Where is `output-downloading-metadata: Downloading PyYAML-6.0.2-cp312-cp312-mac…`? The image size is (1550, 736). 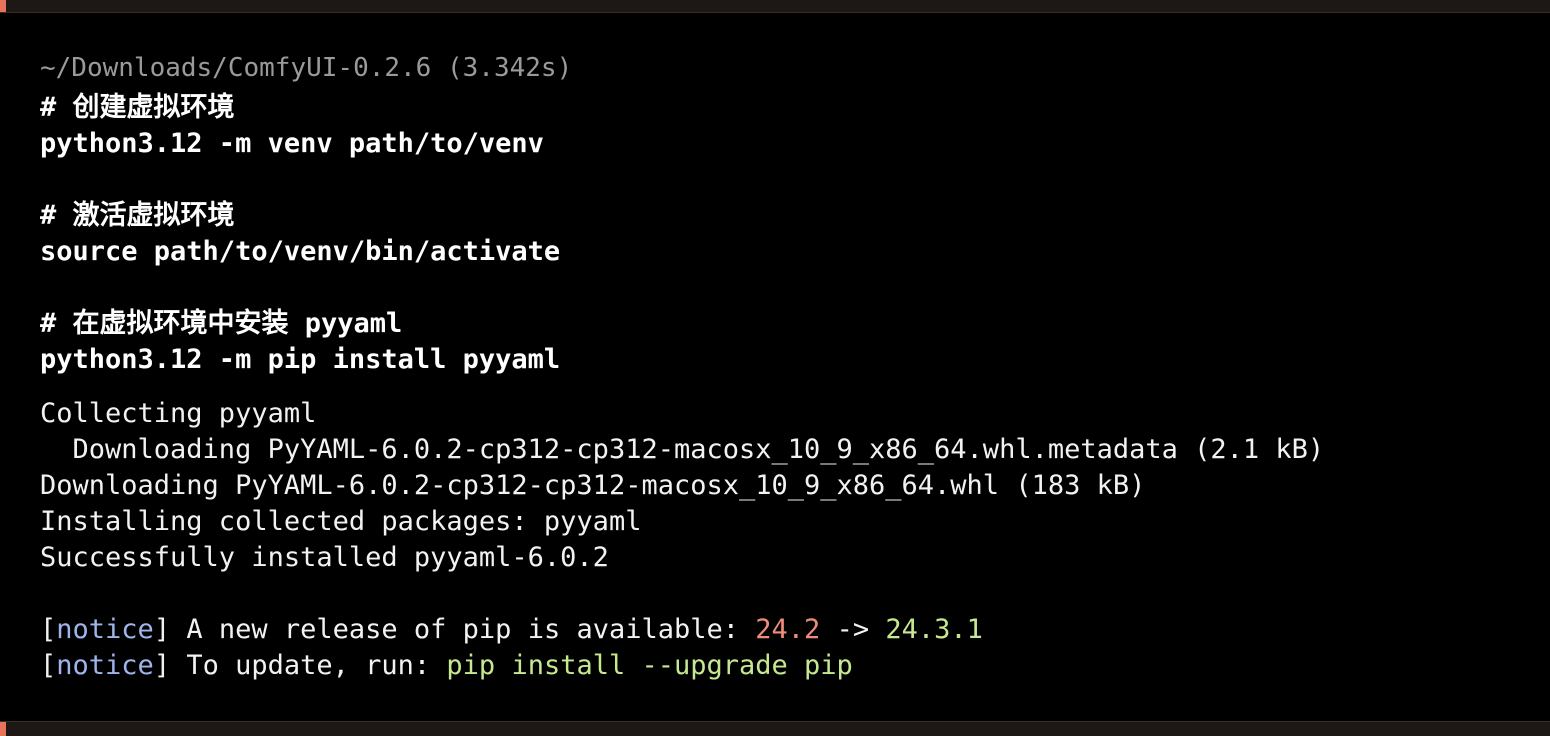
output-downloading-metadata: Downloading PyYAML-6.0.2-cp312-cp312-mac… is located at coordinates (682, 449).